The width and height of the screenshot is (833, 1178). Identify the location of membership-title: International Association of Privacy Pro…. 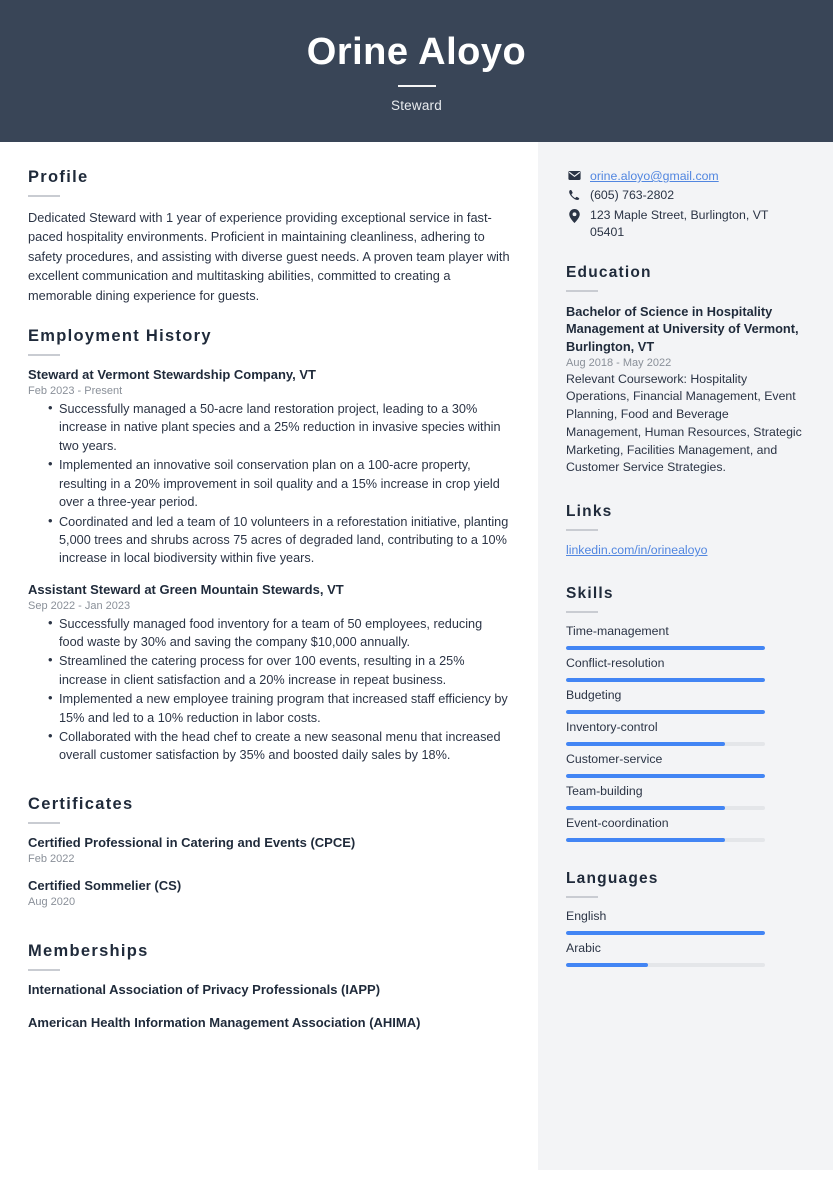
(204, 989).